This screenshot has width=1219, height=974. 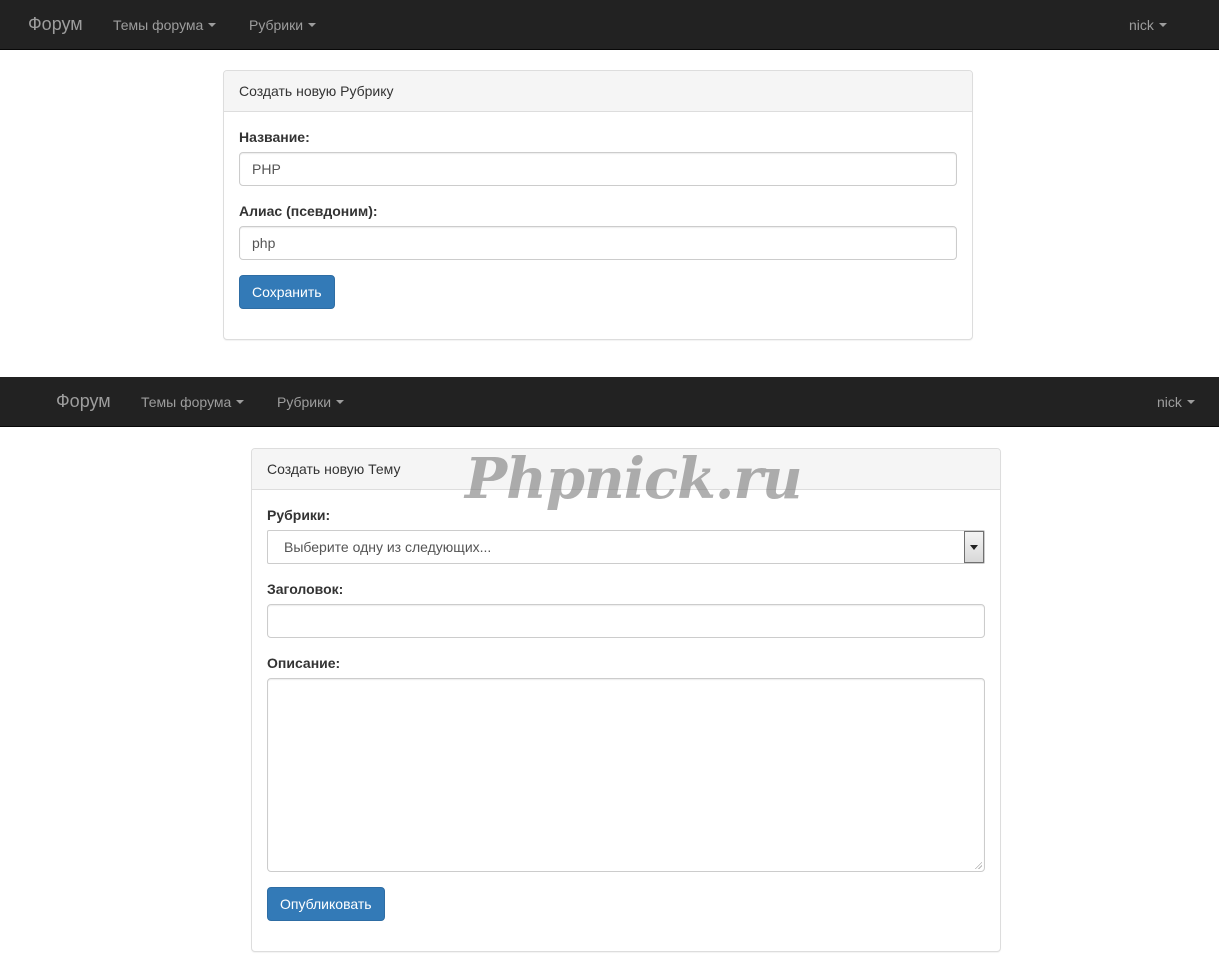 What do you see at coordinates (299, 515) in the screenshot?
I see `rubric-label: Рубрики:` at bounding box center [299, 515].